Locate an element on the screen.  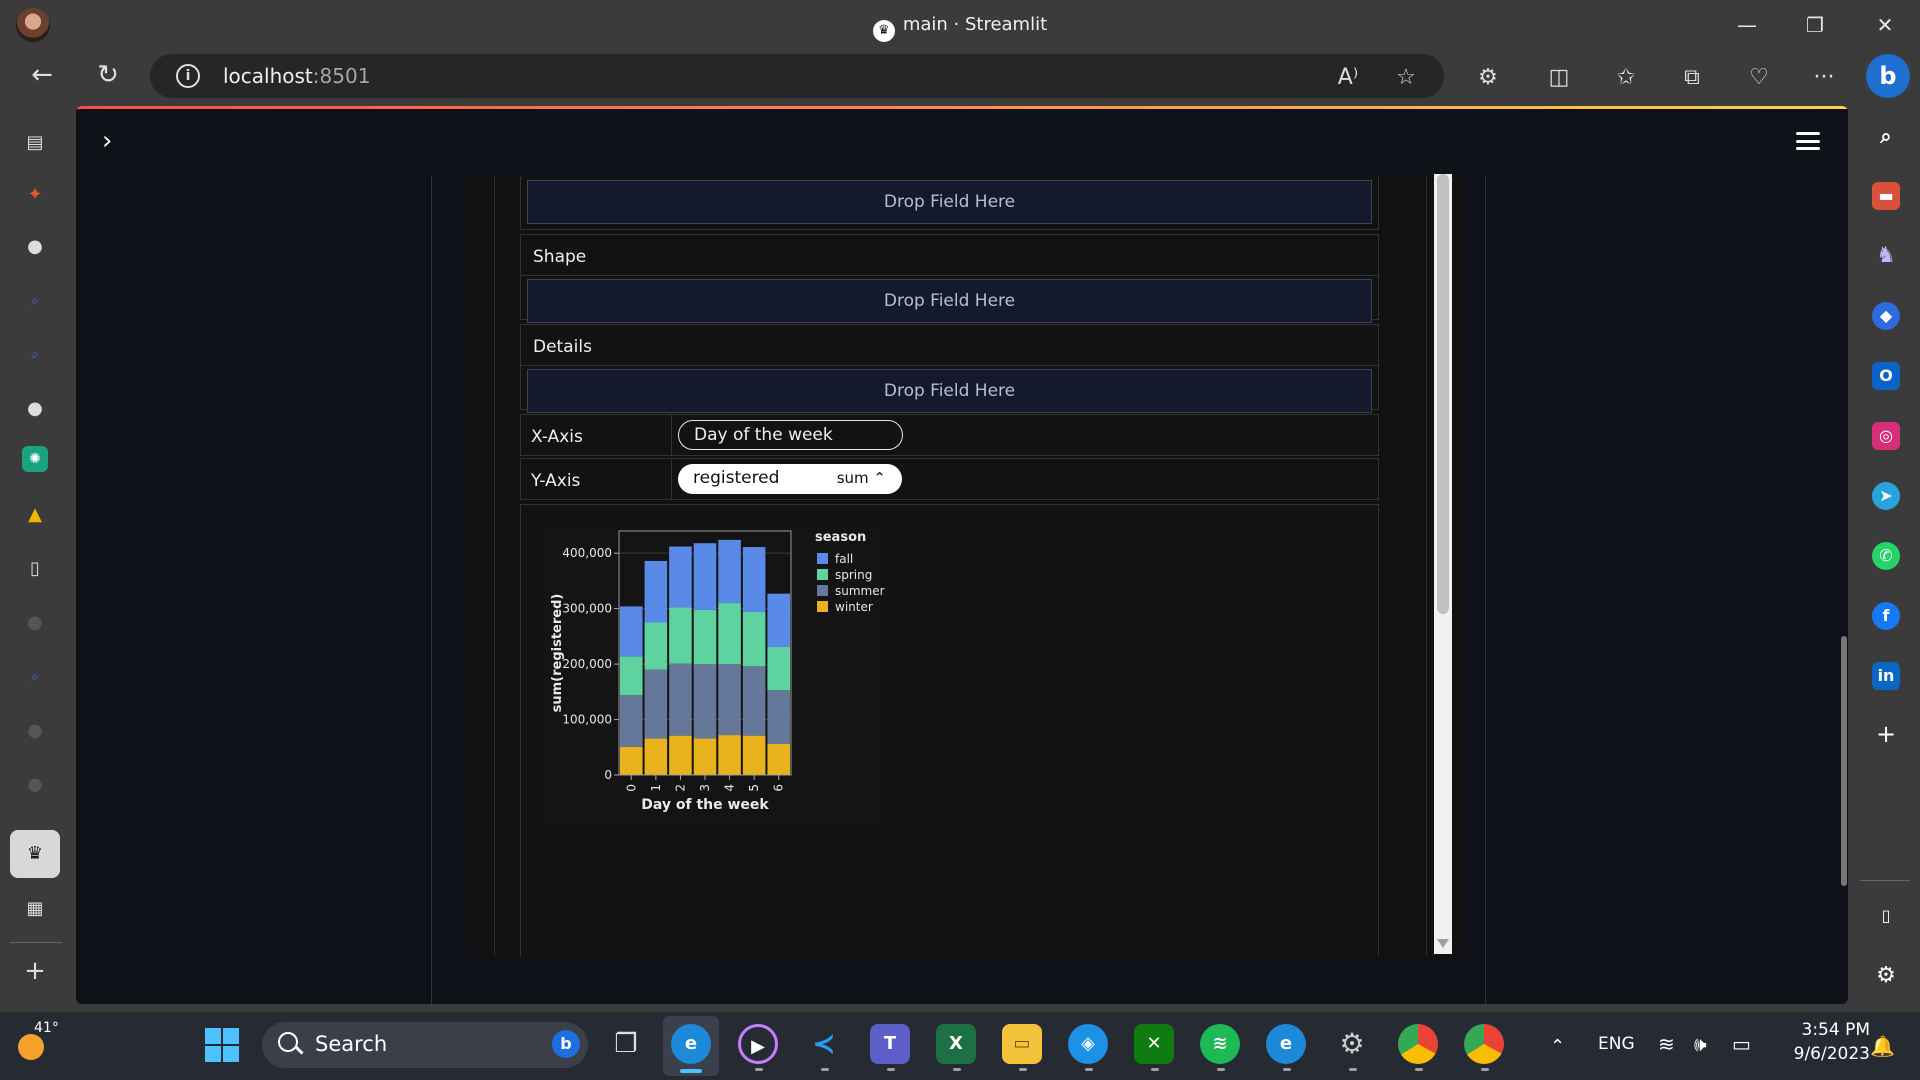
details-section: Details Drop Field Here is located at coordinates (949, 368).